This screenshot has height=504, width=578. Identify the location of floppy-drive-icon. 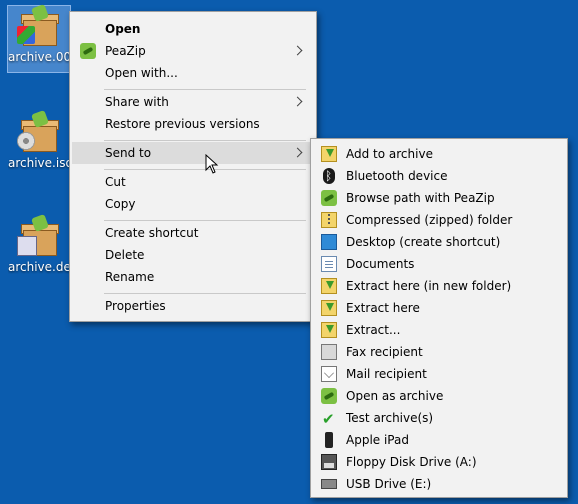
(329, 462).